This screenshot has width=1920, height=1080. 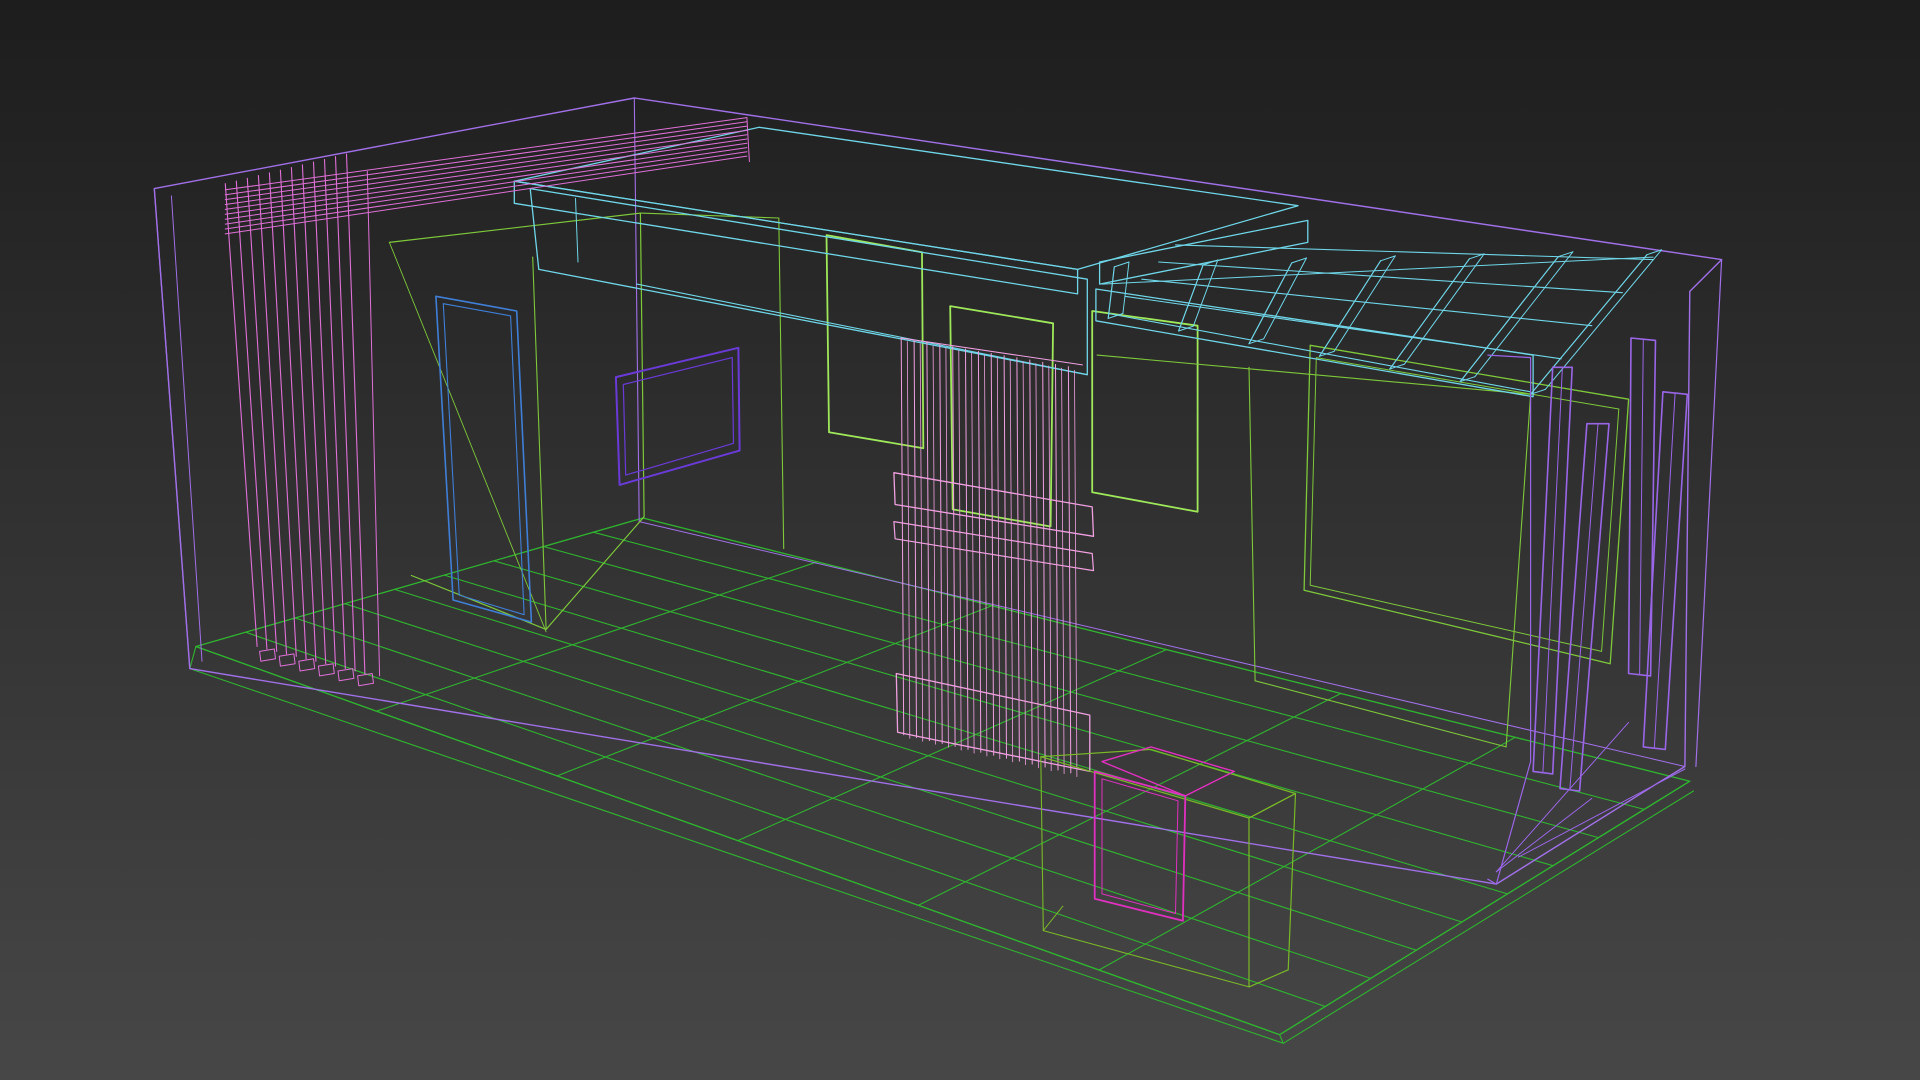 What do you see at coordinates (1518, 570) in the screenshot?
I see `right-wall-post` at bounding box center [1518, 570].